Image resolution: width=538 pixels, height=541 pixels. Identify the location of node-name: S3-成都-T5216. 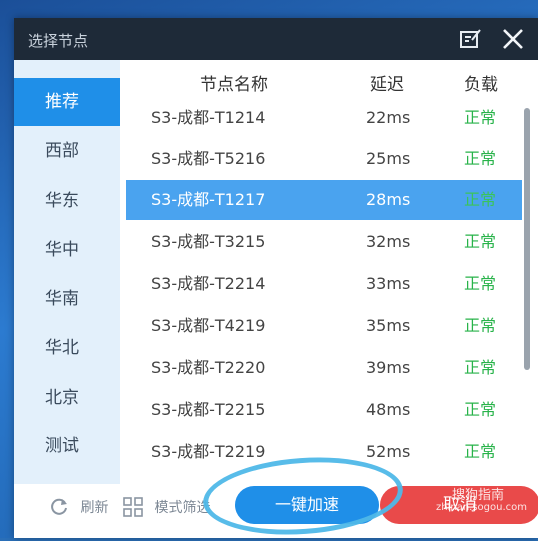
(208, 158).